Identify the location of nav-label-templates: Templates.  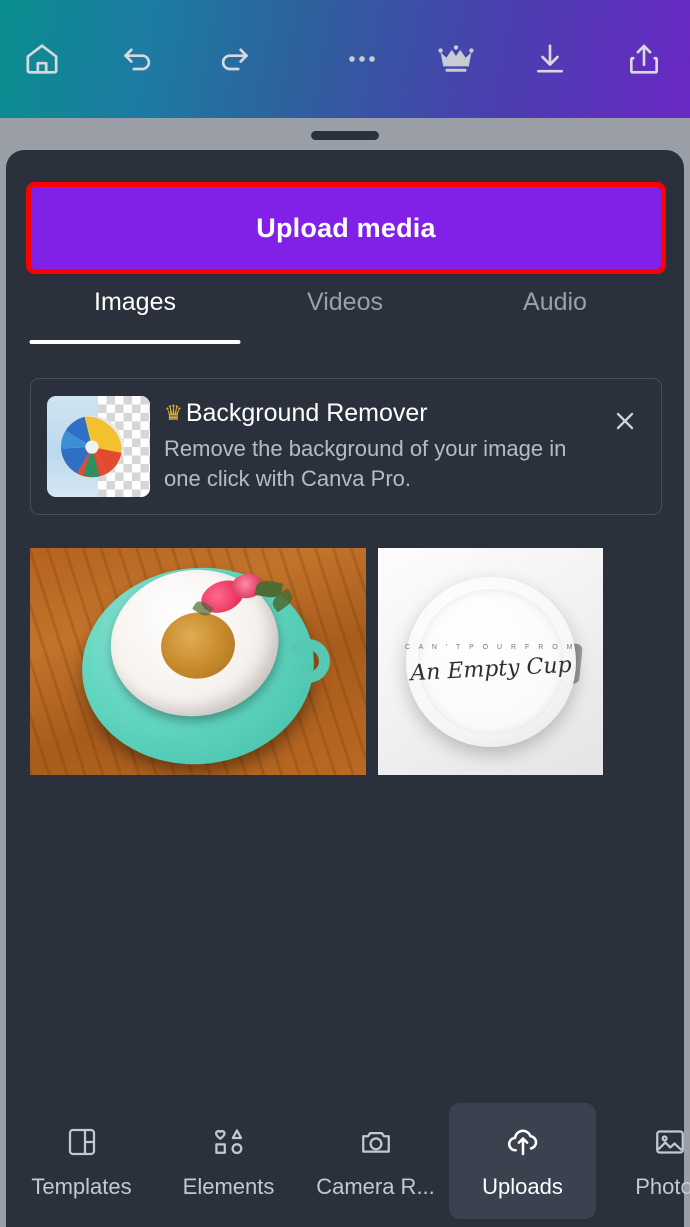
(81, 1186).